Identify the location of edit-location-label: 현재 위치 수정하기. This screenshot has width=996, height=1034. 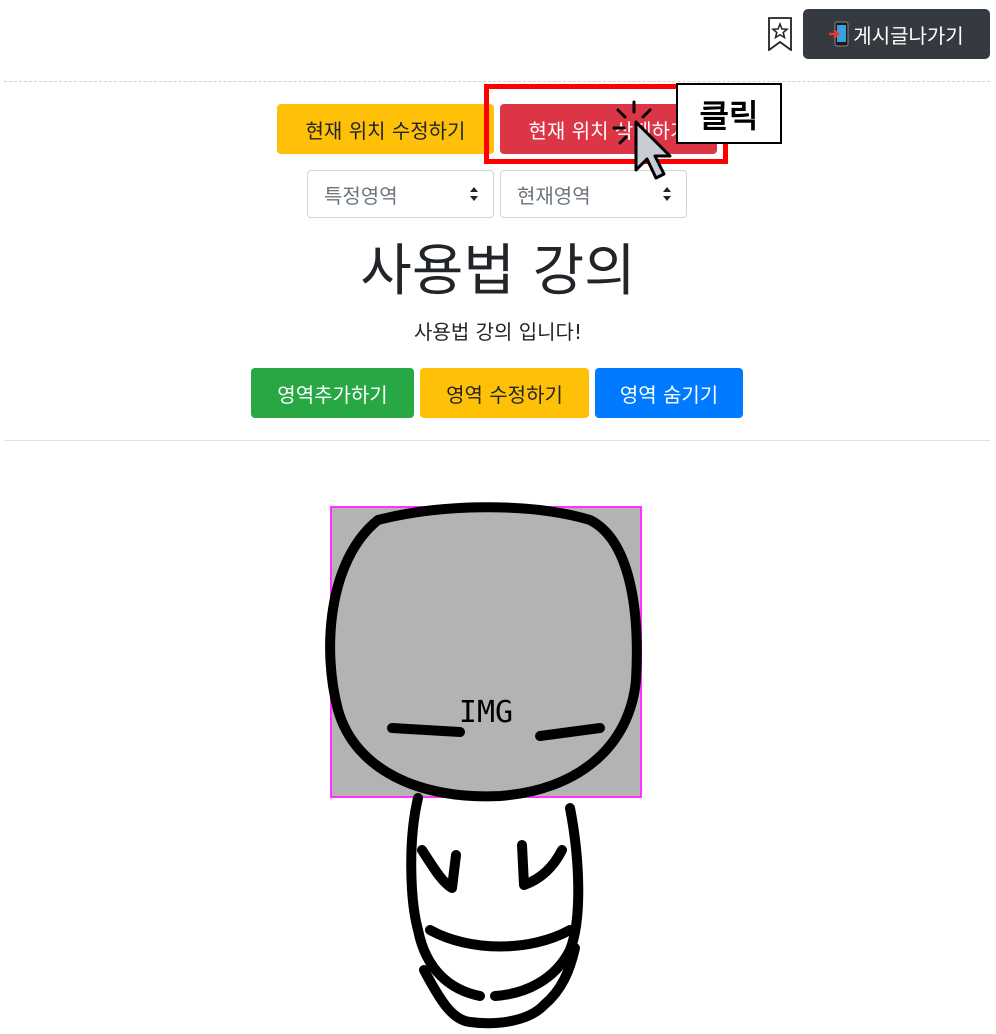
(385, 130).